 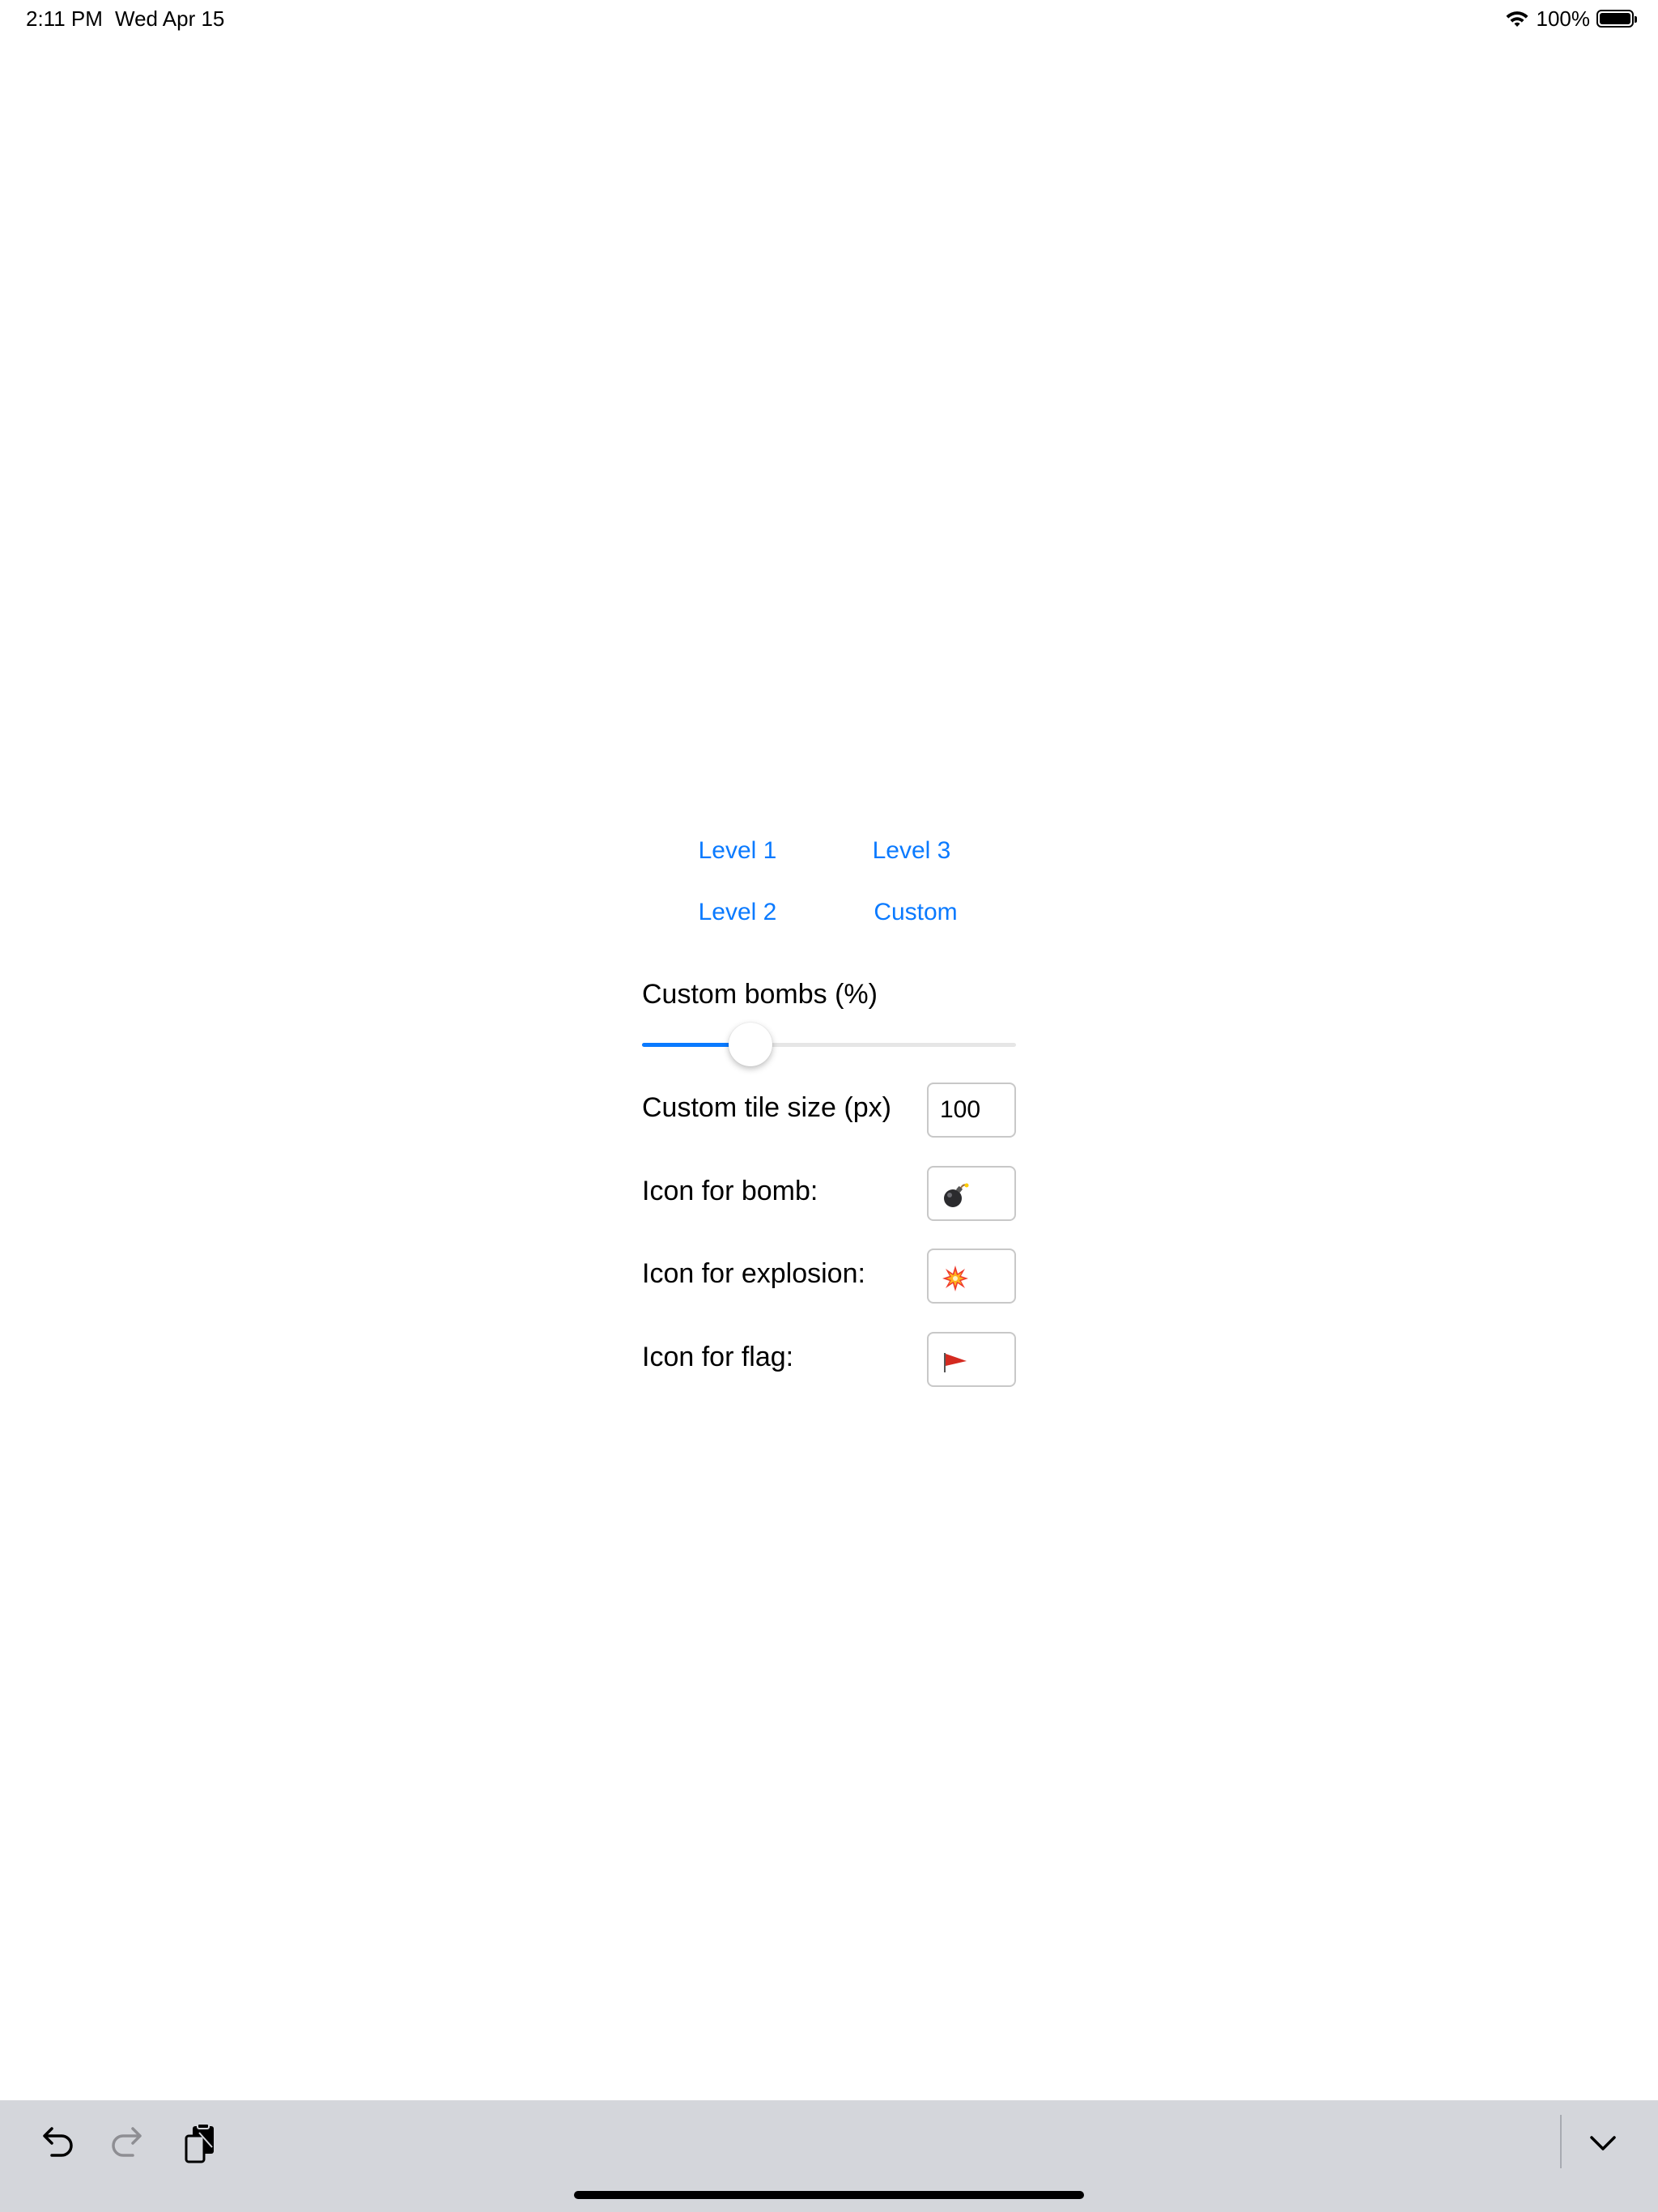 I want to click on slider-thumb, so click(x=750, y=1045).